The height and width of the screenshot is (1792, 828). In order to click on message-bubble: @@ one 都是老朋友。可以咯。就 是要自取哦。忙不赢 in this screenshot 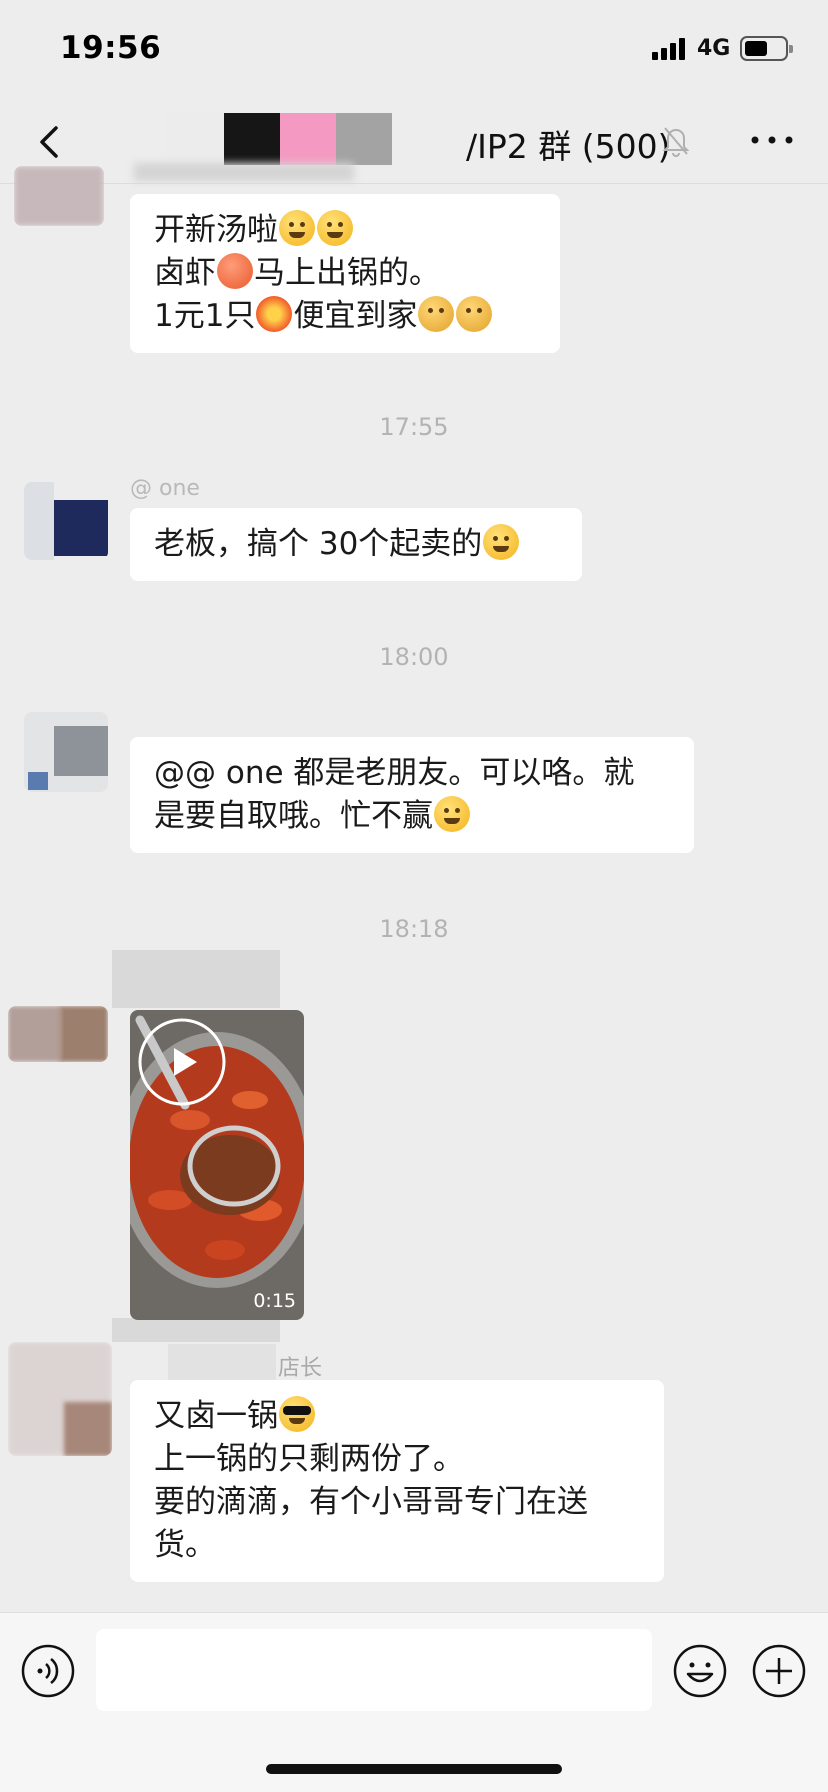, I will do `click(412, 795)`.